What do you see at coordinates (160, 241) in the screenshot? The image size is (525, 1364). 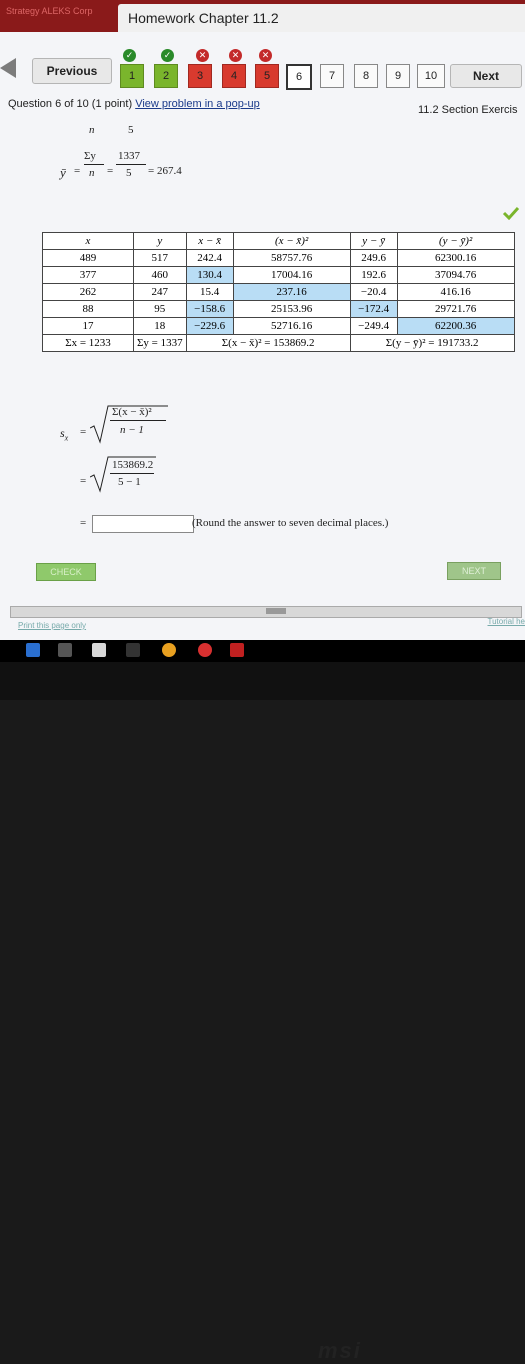 I see `col-header-y: y` at bounding box center [160, 241].